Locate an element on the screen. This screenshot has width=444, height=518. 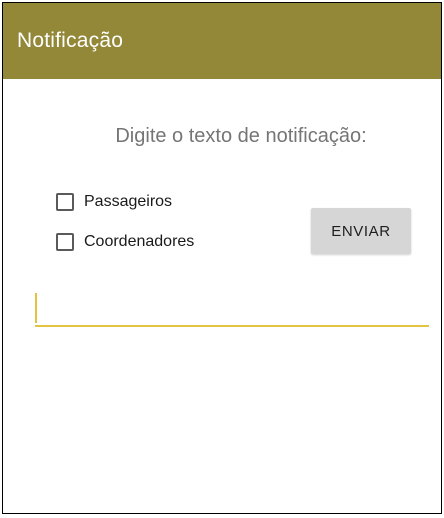
message-input is located at coordinates (232, 310).